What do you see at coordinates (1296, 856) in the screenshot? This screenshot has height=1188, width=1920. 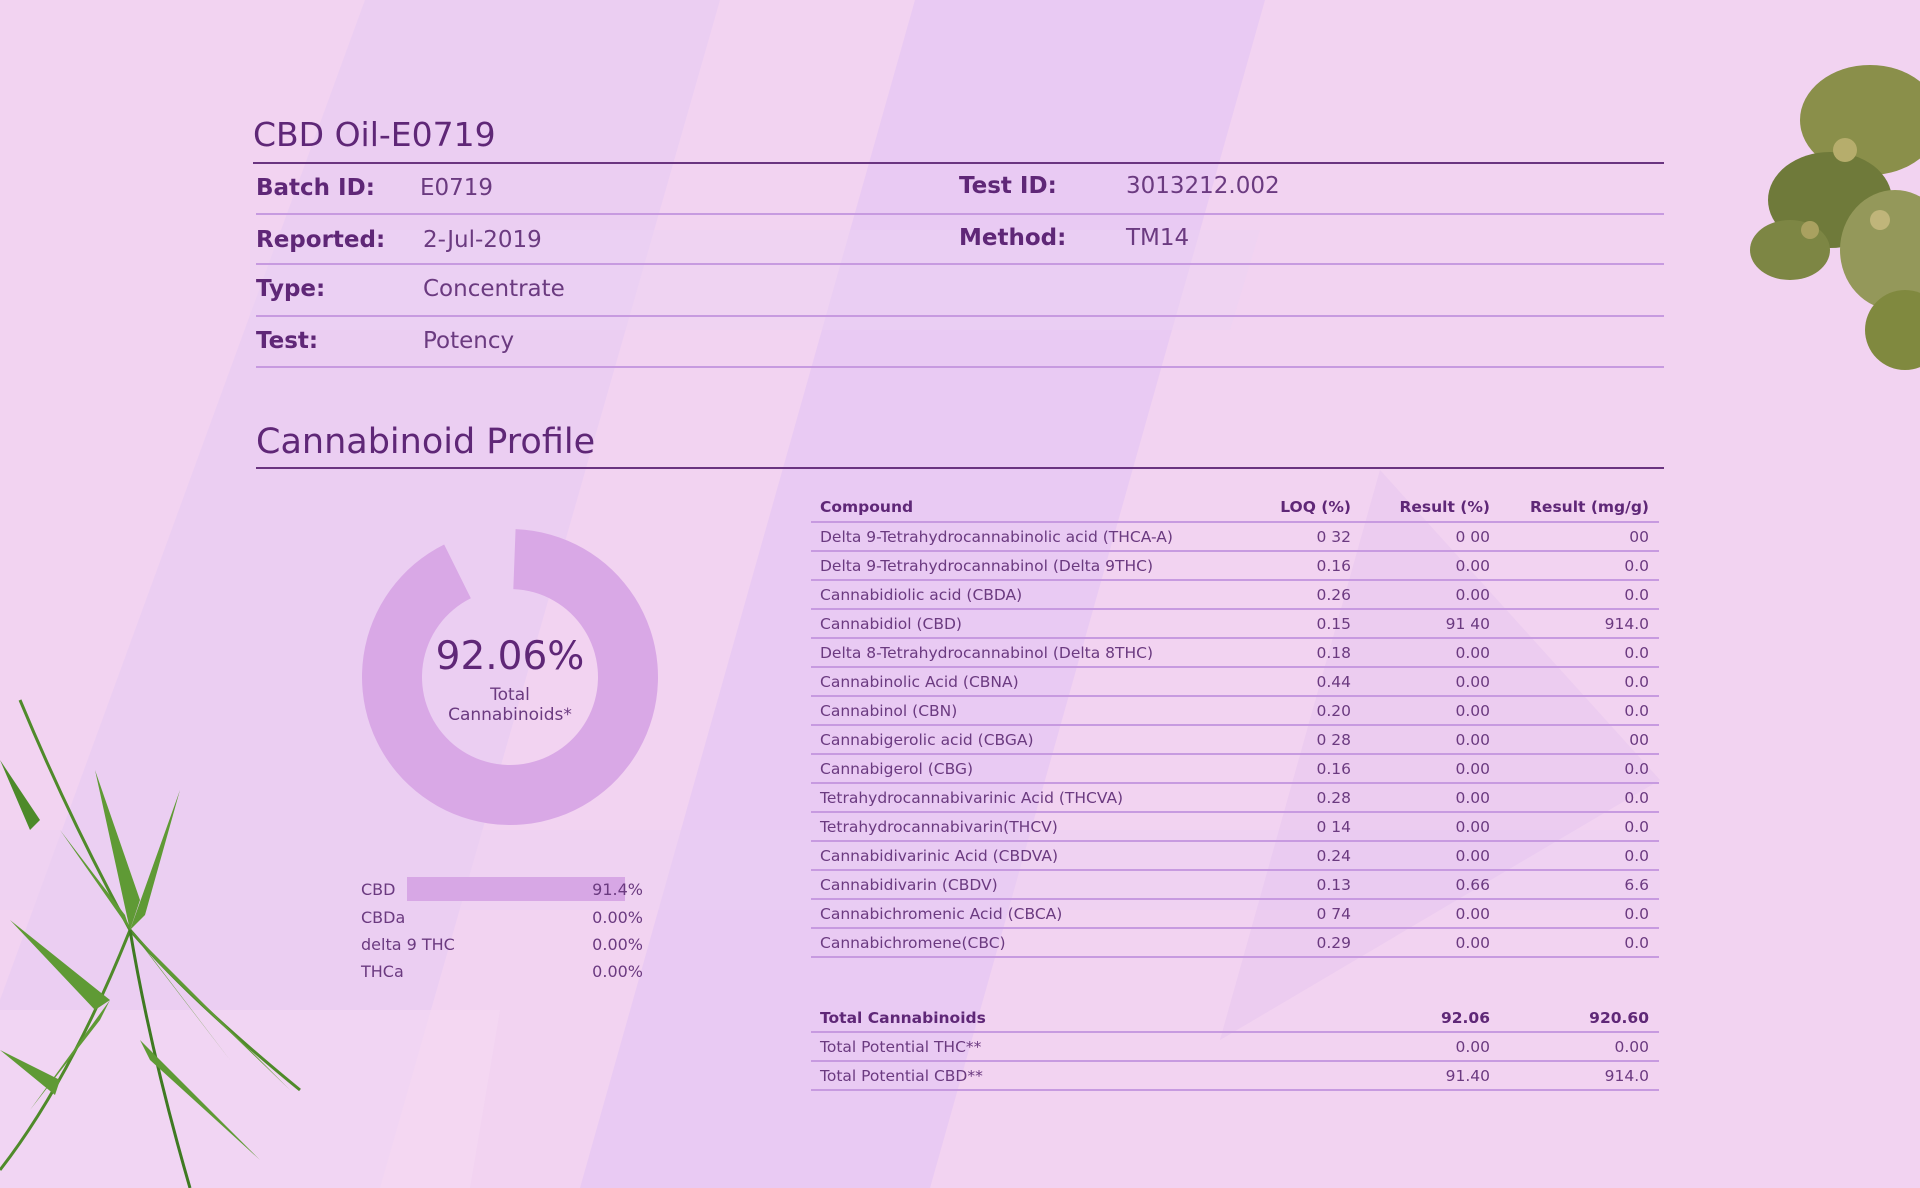 I see `loq-cell: 0.24` at bounding box center [1296, 856].